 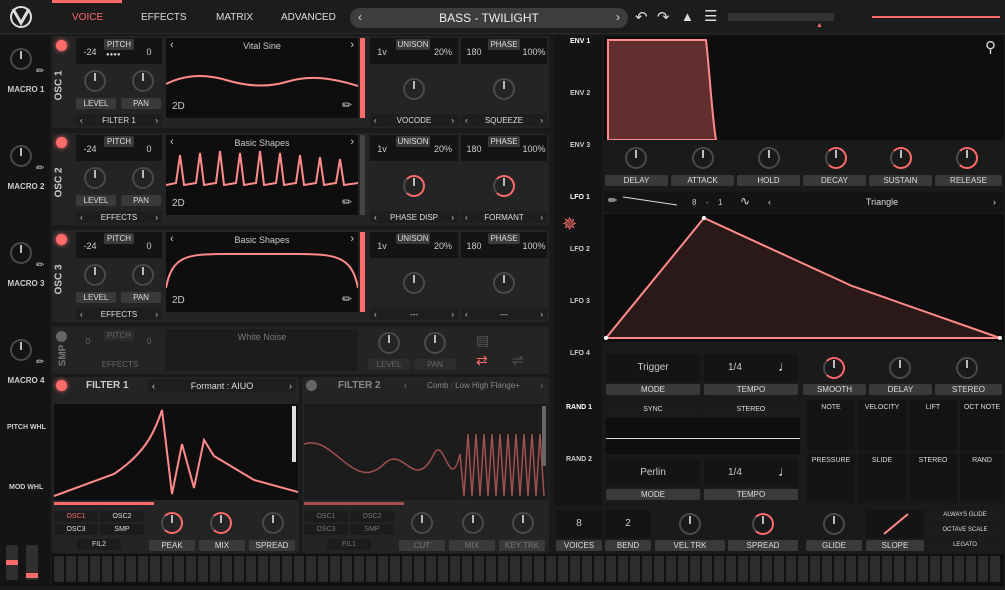 What do you see at coordinates (90, 149) in the screenshot?
I see `osc-2-transpose: -24` at bounding box center [90, 149].